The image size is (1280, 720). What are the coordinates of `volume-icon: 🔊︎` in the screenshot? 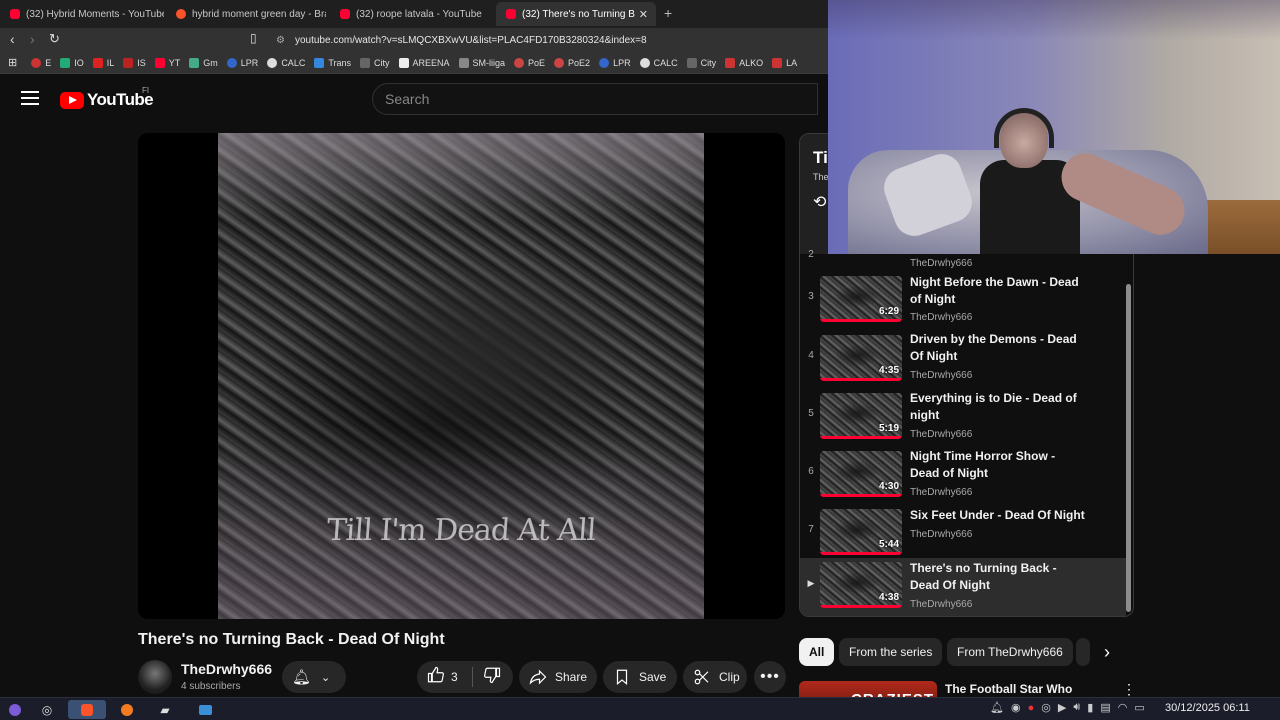 It's located at (1076, 707).